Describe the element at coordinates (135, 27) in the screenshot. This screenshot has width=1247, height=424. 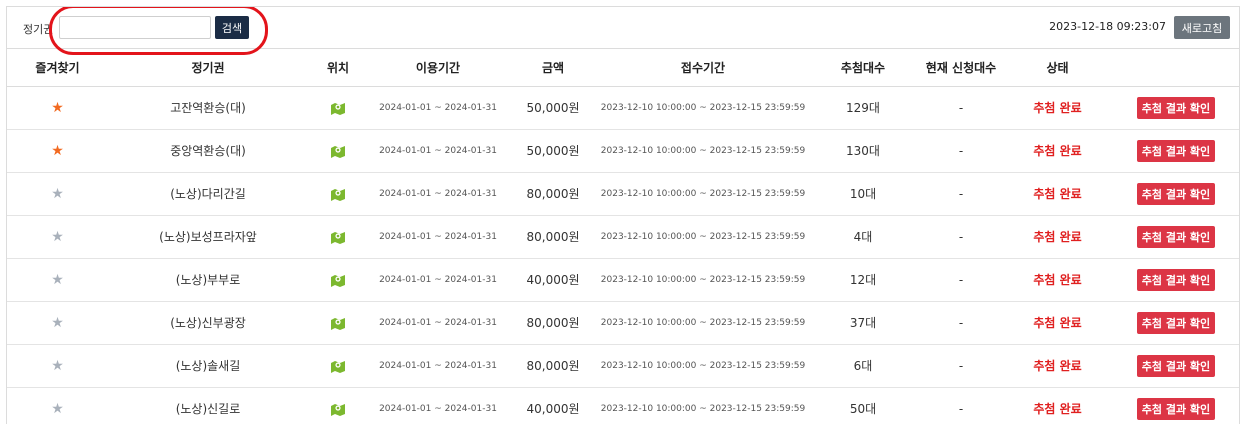
I see `search-input` at that location.